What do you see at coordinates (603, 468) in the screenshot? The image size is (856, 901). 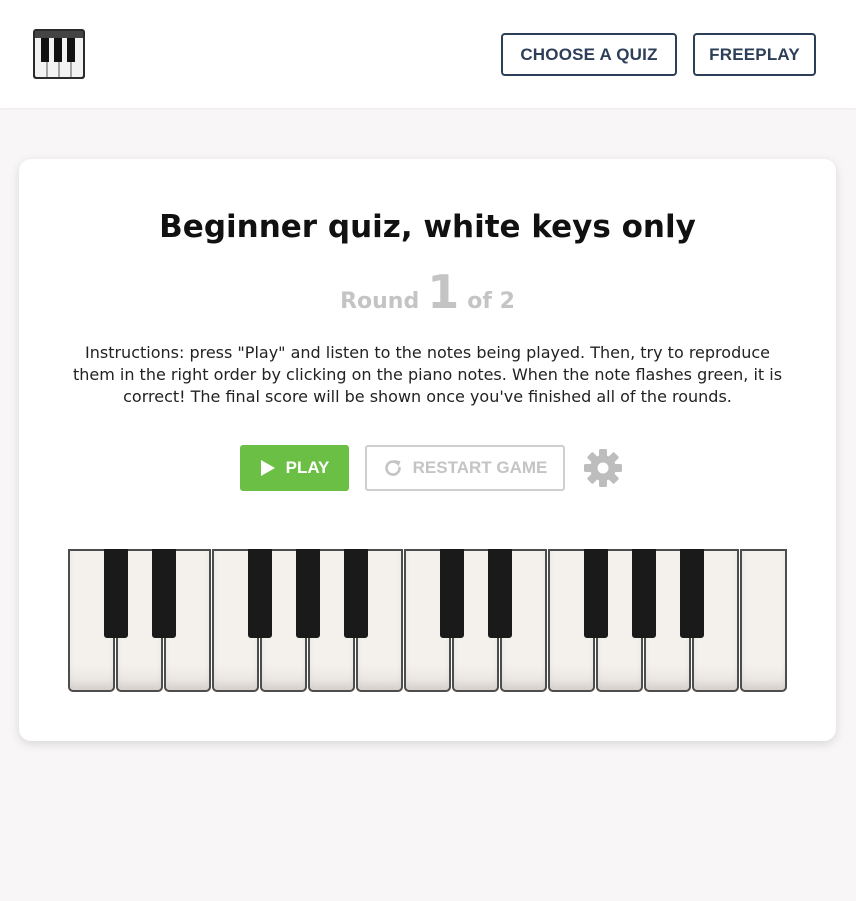 I see `gear-icon` at bounding box center [603, 468].